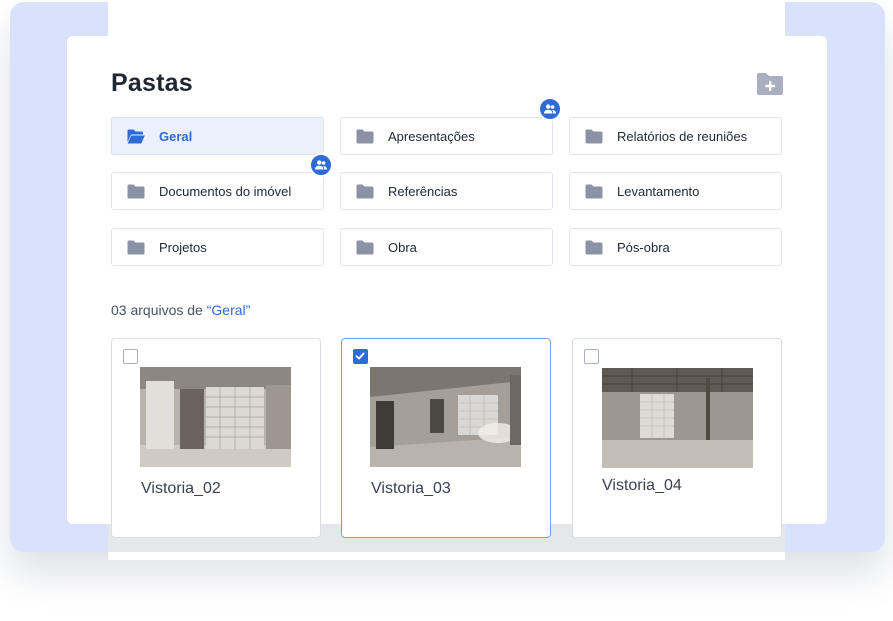 This screenshot has width=893, height=621. I want to click on file-card-vistoria-03: Vistoria_03, so click(446, 438).